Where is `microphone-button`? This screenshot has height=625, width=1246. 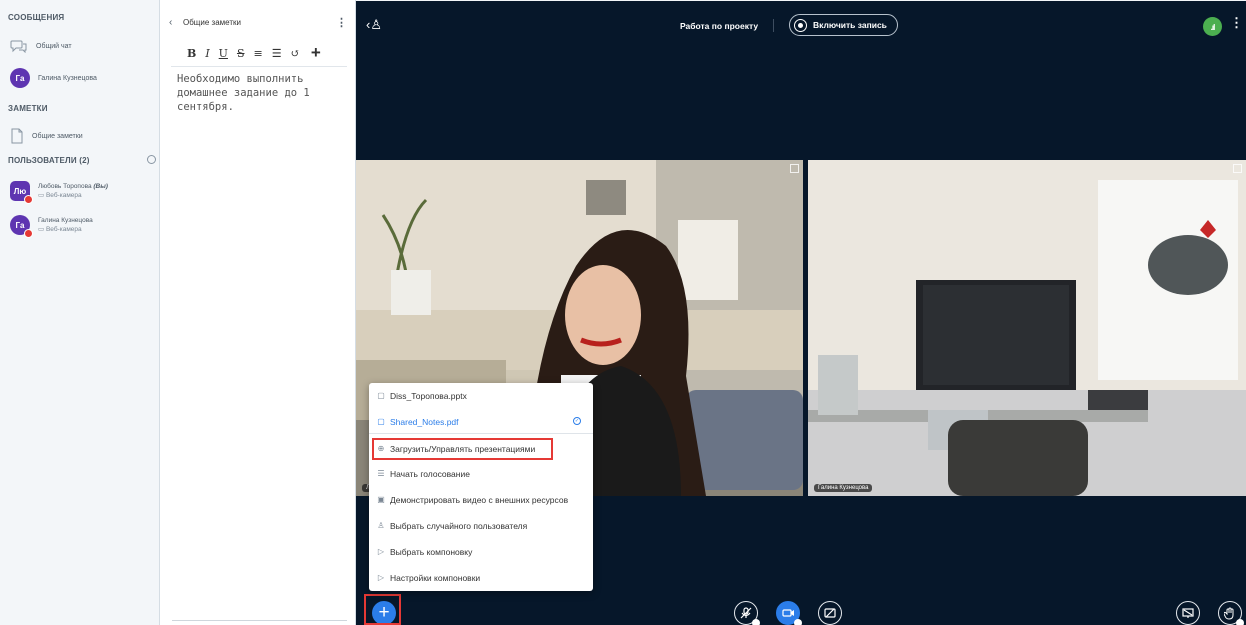
microphone-button is located at coordinates (747, 613).